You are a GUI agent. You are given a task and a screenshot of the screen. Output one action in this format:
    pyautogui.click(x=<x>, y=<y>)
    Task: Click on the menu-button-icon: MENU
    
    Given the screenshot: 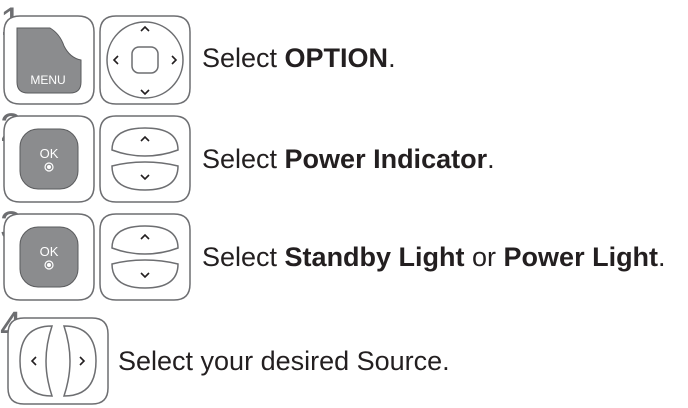 What is the action you would take?
    pyautogui.click(x=49, y=60)
    